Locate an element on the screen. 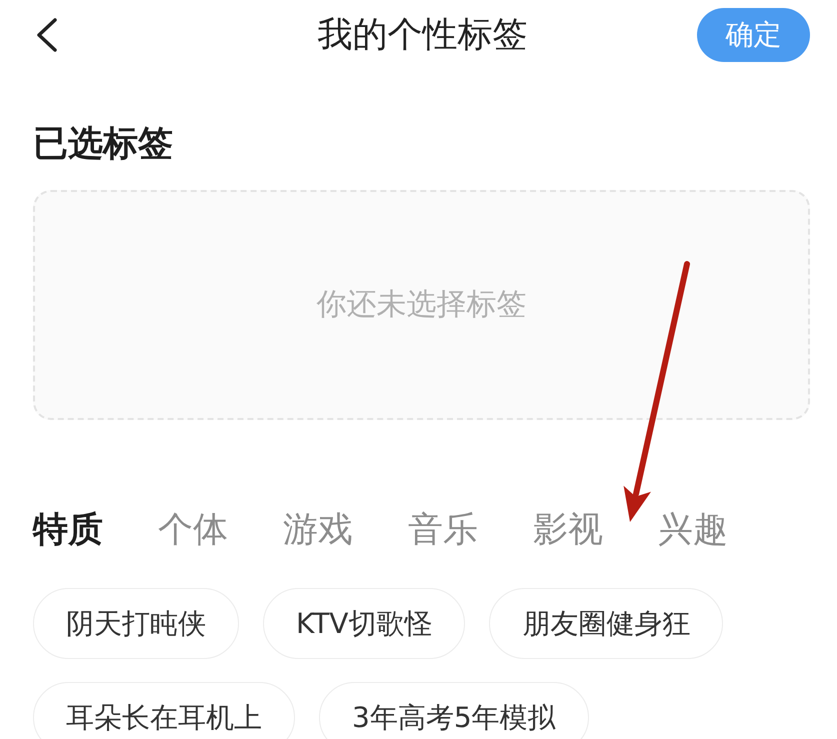 Image resolution: width=837 pixels, height=739 pixels. page-title: 我的个性标签 is located at coordinates (423, 35).